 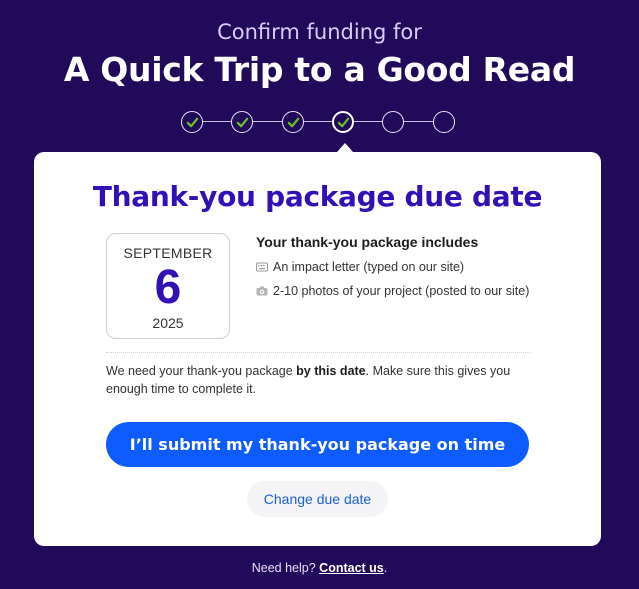 I want to click on progress-line, so click(x=317, y=121).